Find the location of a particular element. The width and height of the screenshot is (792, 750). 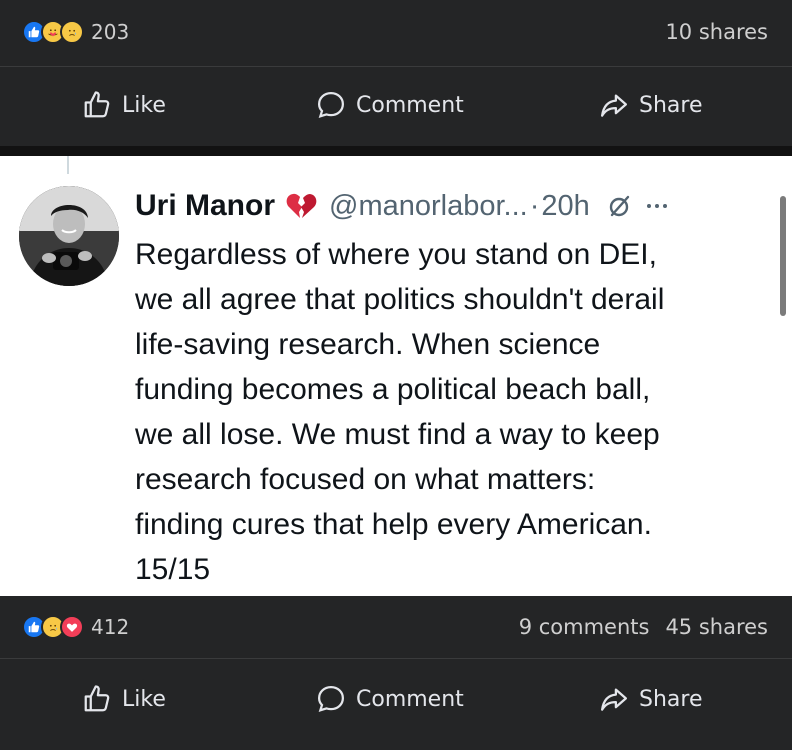

top-post-actions: Like Comment Share is located at coordinates (396, 105).